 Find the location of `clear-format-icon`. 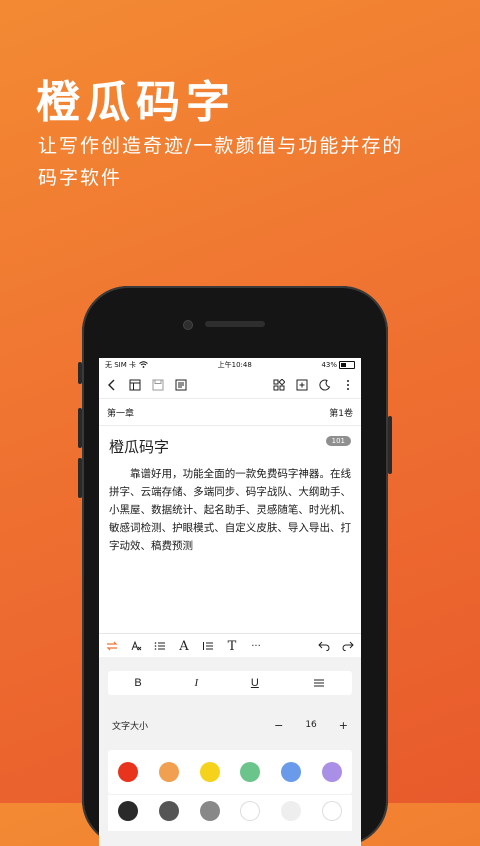

clear-format-icon is located at coordinates (136, 646).